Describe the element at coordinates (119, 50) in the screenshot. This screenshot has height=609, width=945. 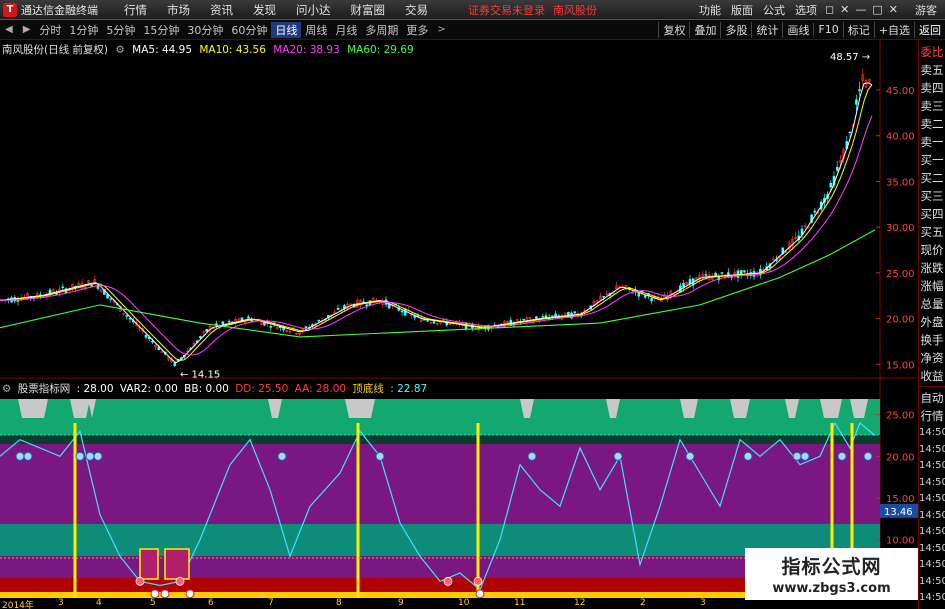
I see `settings-gear-icon: ⚙` at that location.